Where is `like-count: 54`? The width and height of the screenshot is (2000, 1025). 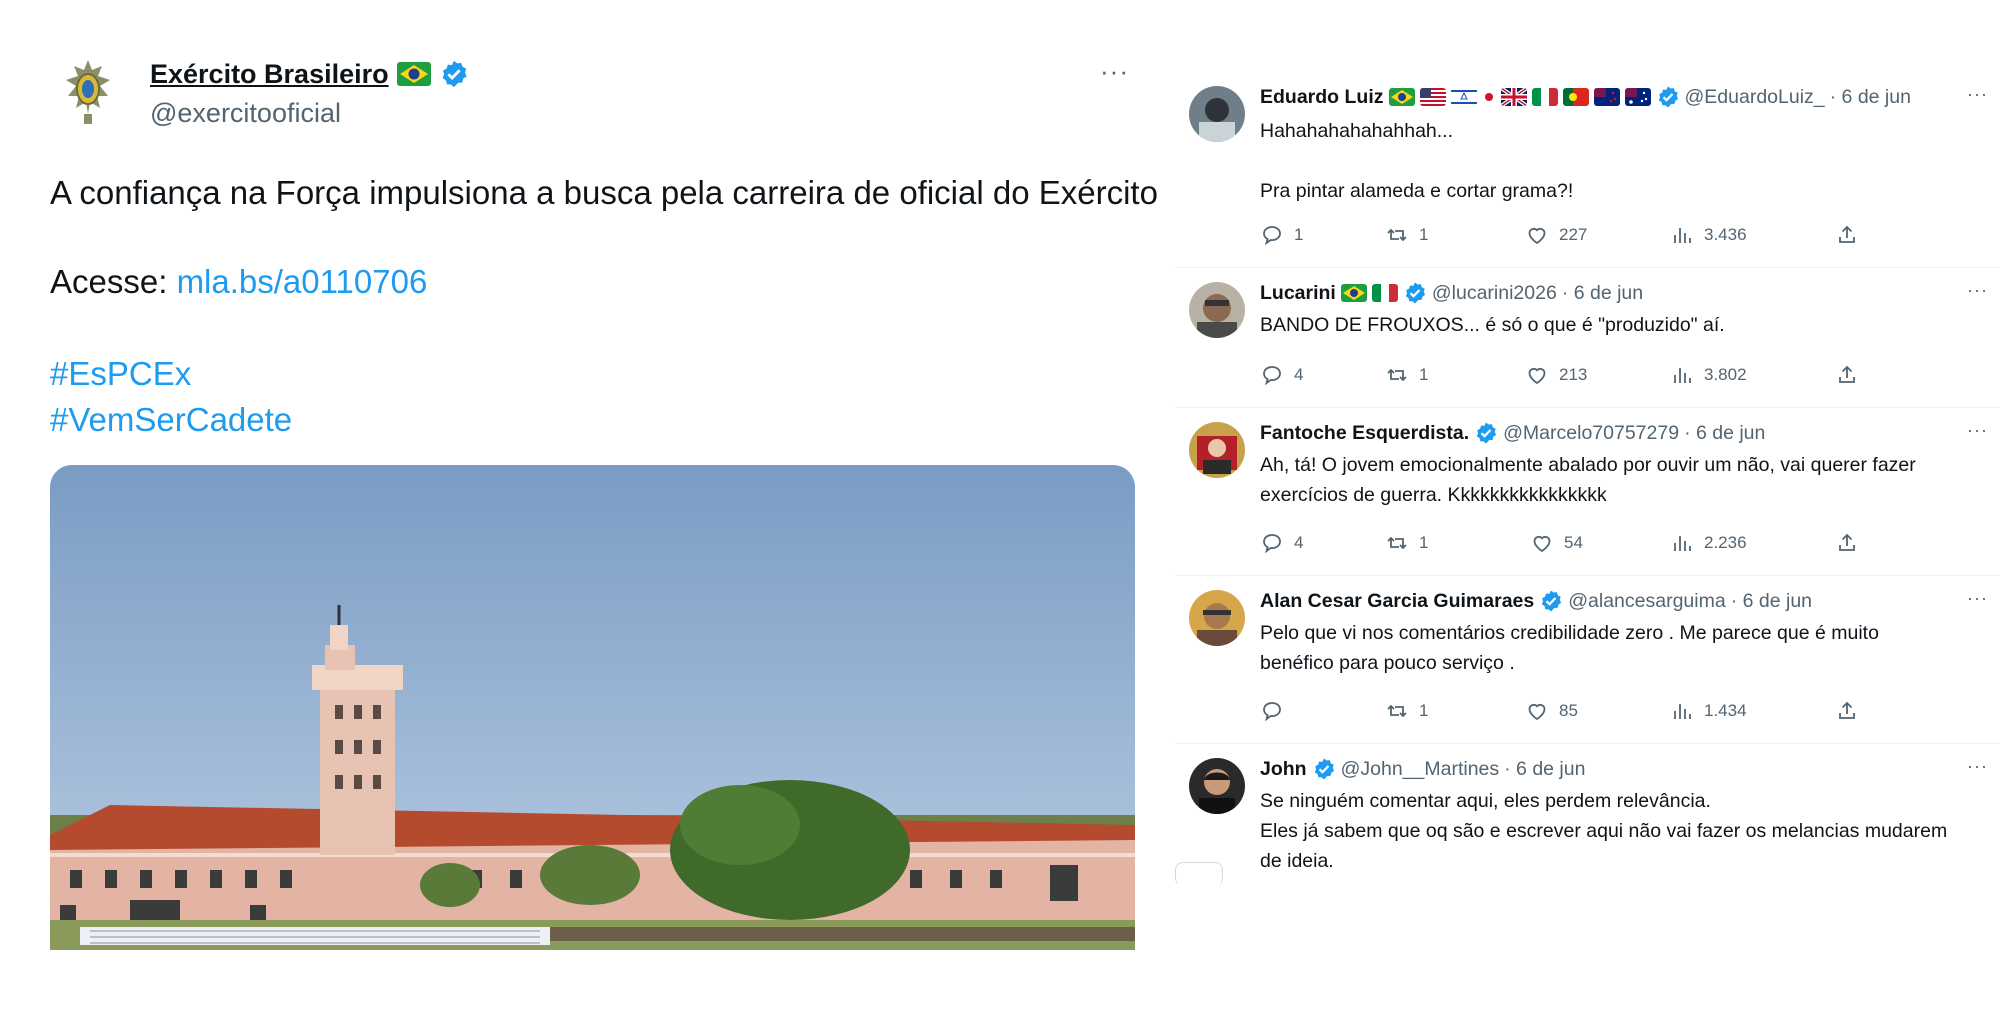 like-count: 54 is located at coordinates (1573, 542).